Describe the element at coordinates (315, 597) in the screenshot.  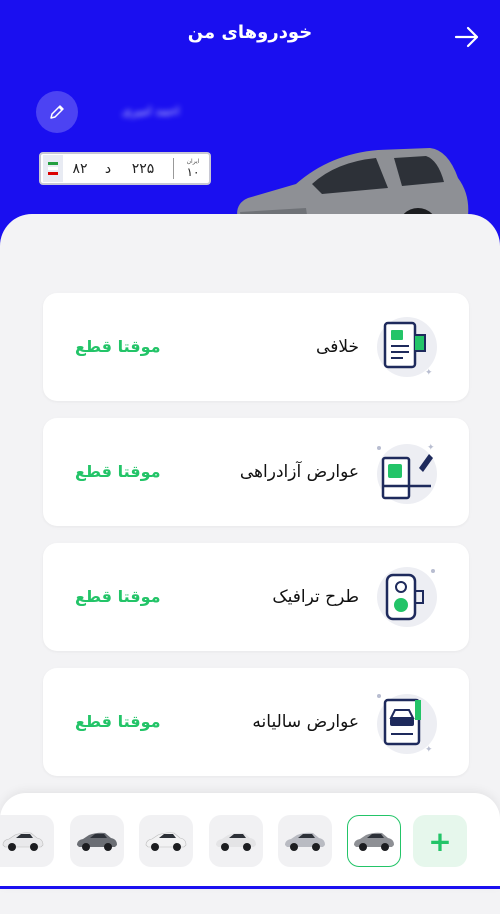
I see `service-title: طرح ترافیک` at that location.